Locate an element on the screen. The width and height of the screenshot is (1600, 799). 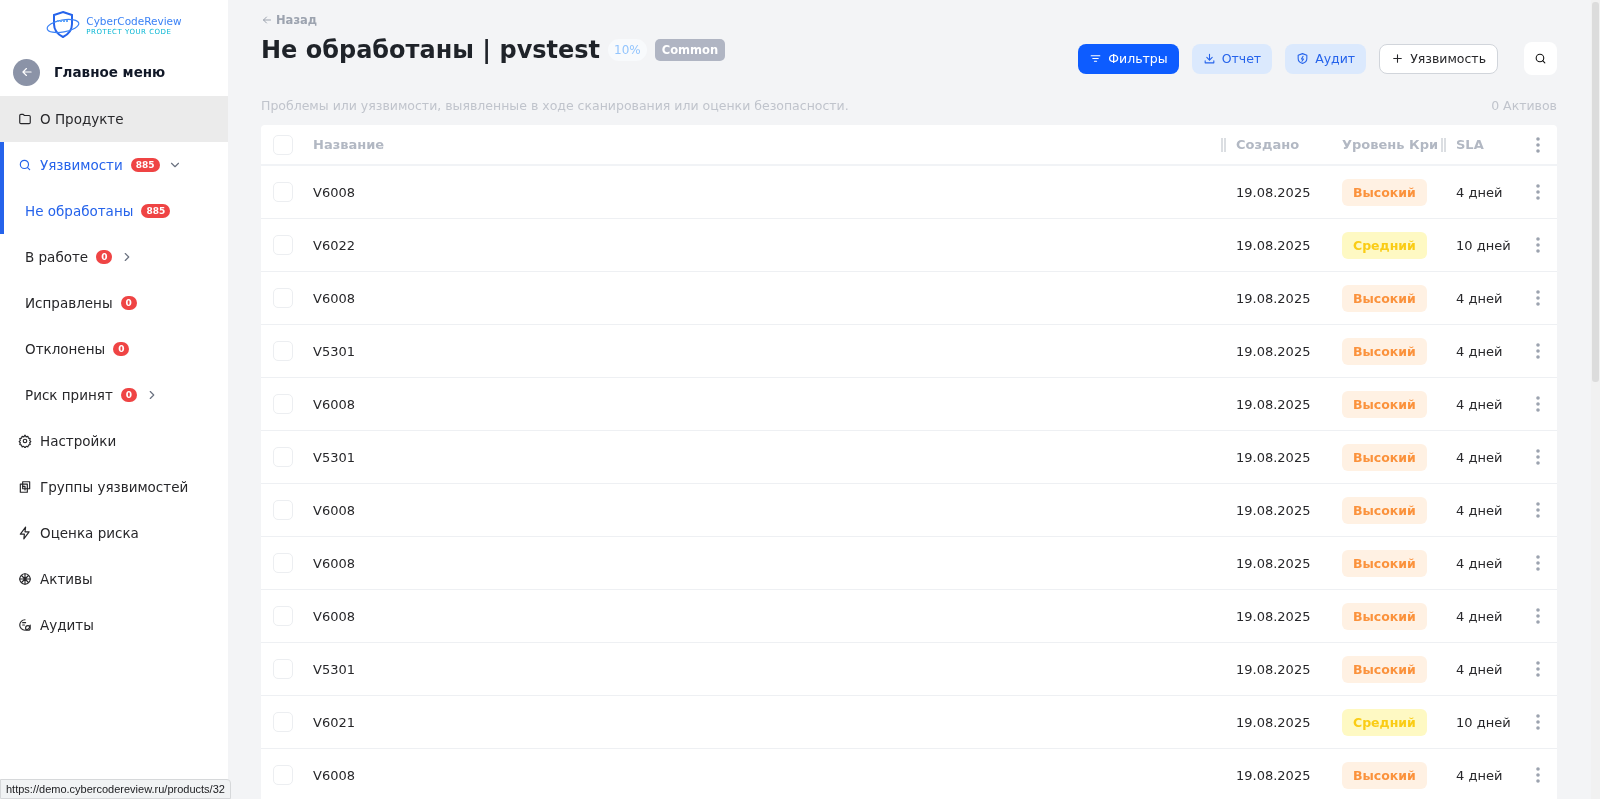
shield-icon is located at coordinates (1303, 58).